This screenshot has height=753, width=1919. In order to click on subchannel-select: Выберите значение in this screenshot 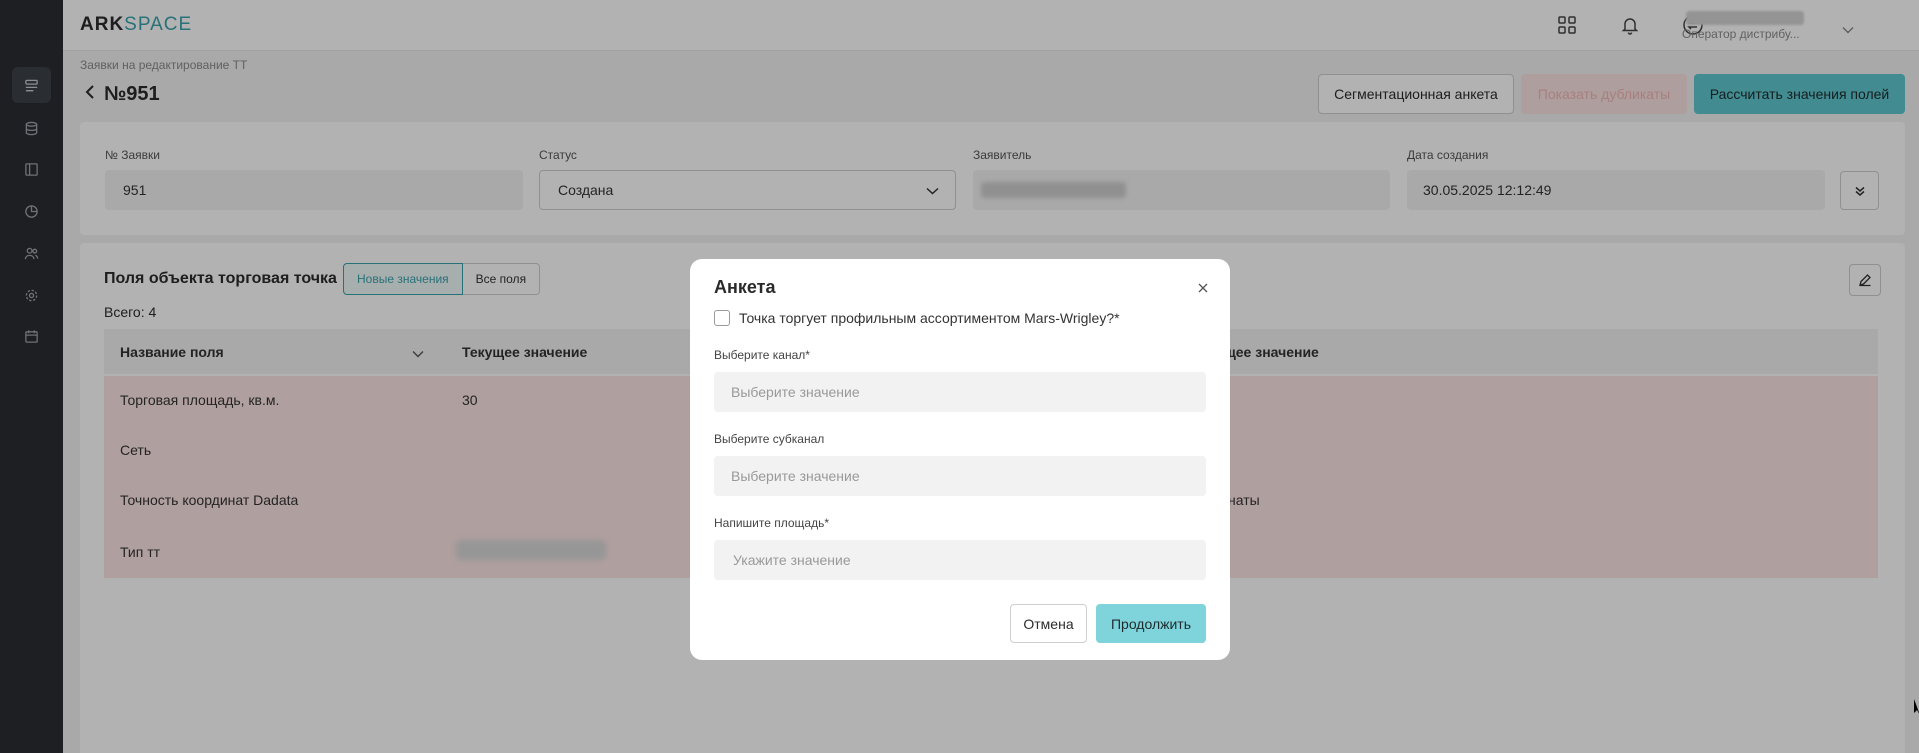, I will do `click(960, 476)`.